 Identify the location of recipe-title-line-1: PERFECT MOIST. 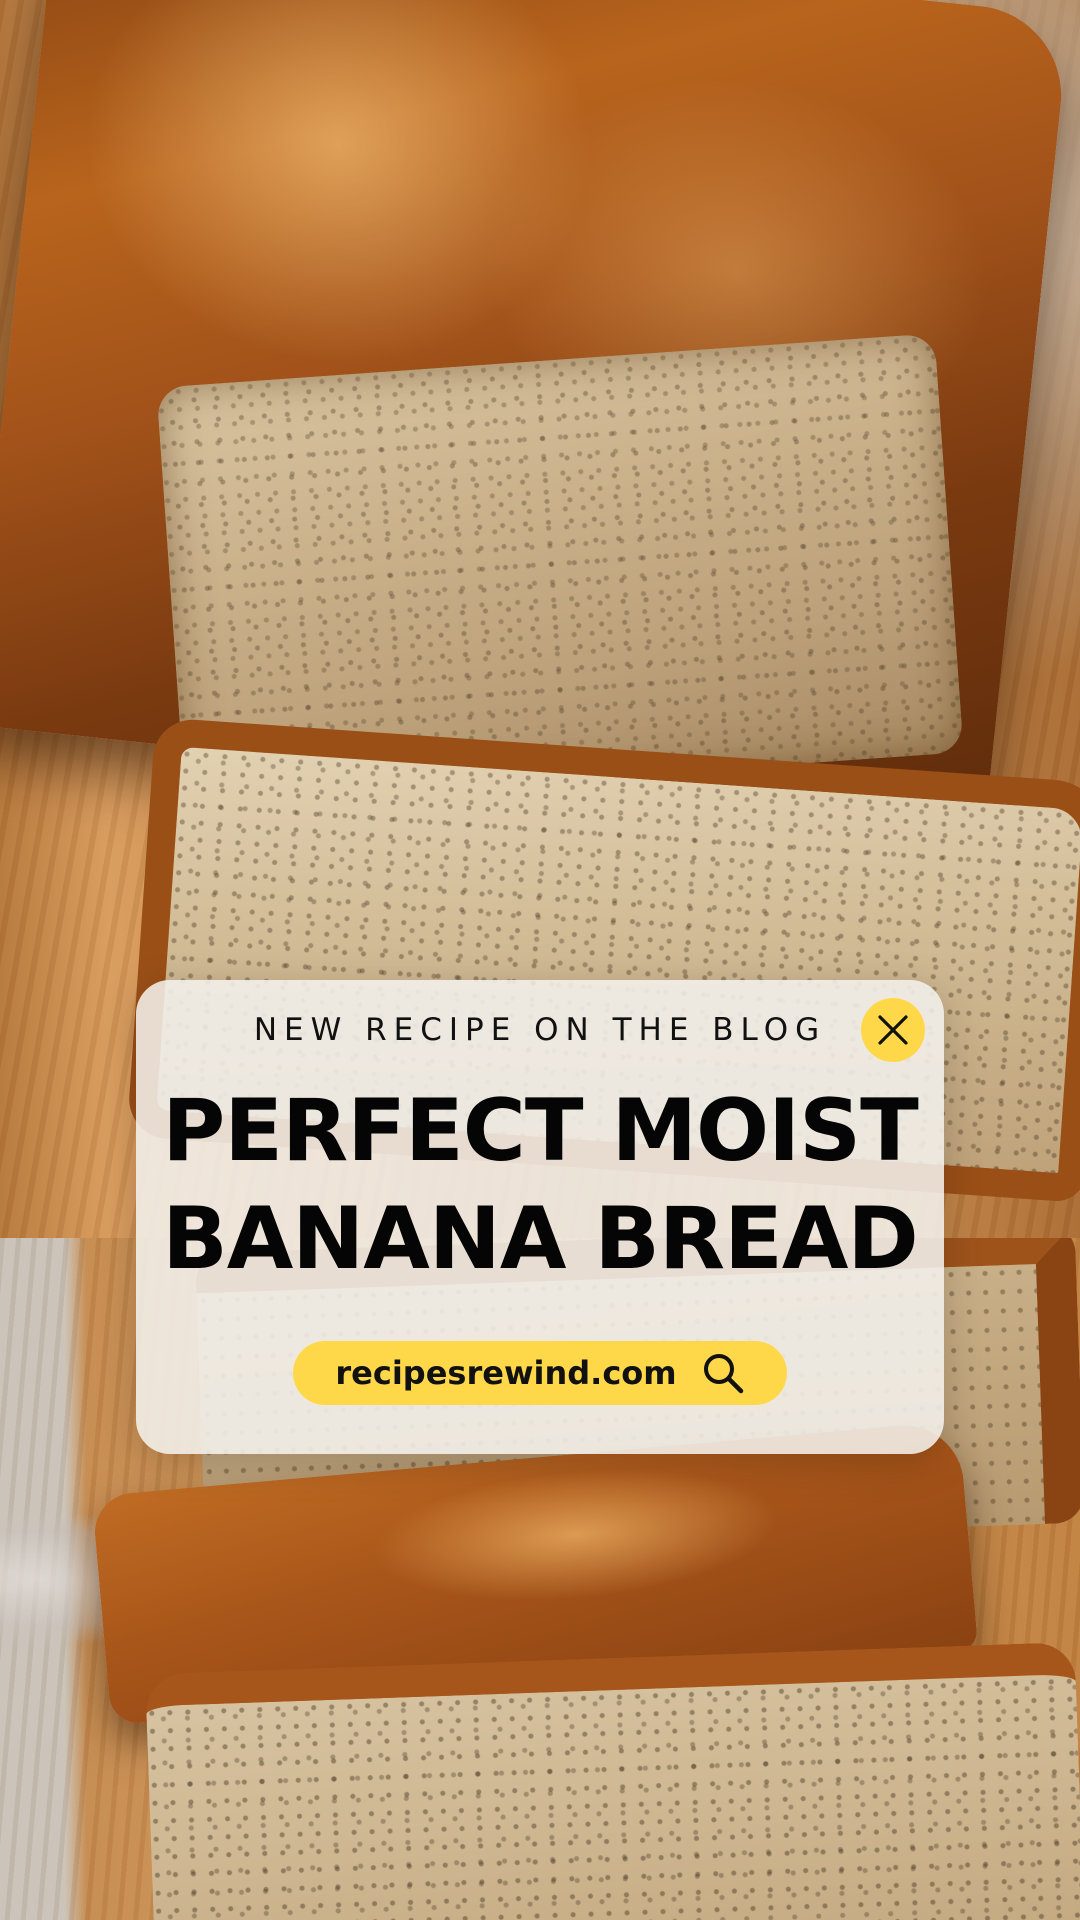
(540, 1131).